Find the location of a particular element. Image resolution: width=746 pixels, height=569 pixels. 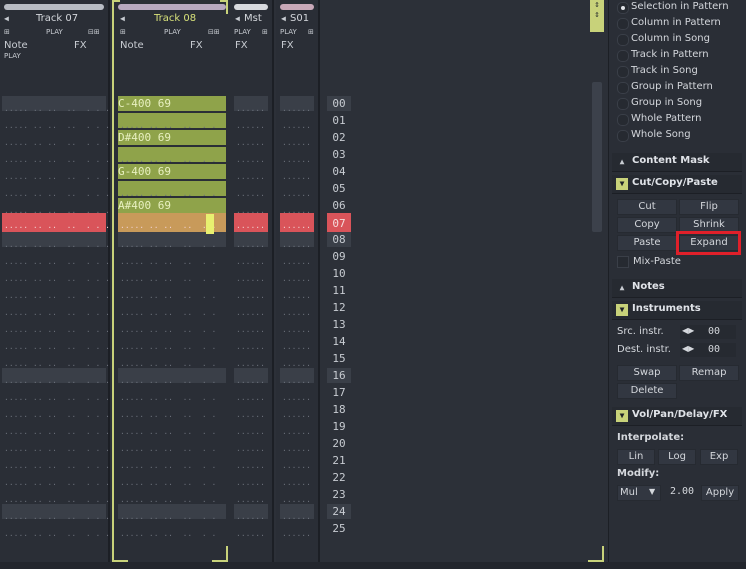

stepper-arrows-icon: ◀▶ is located at coordinates (688, 348).